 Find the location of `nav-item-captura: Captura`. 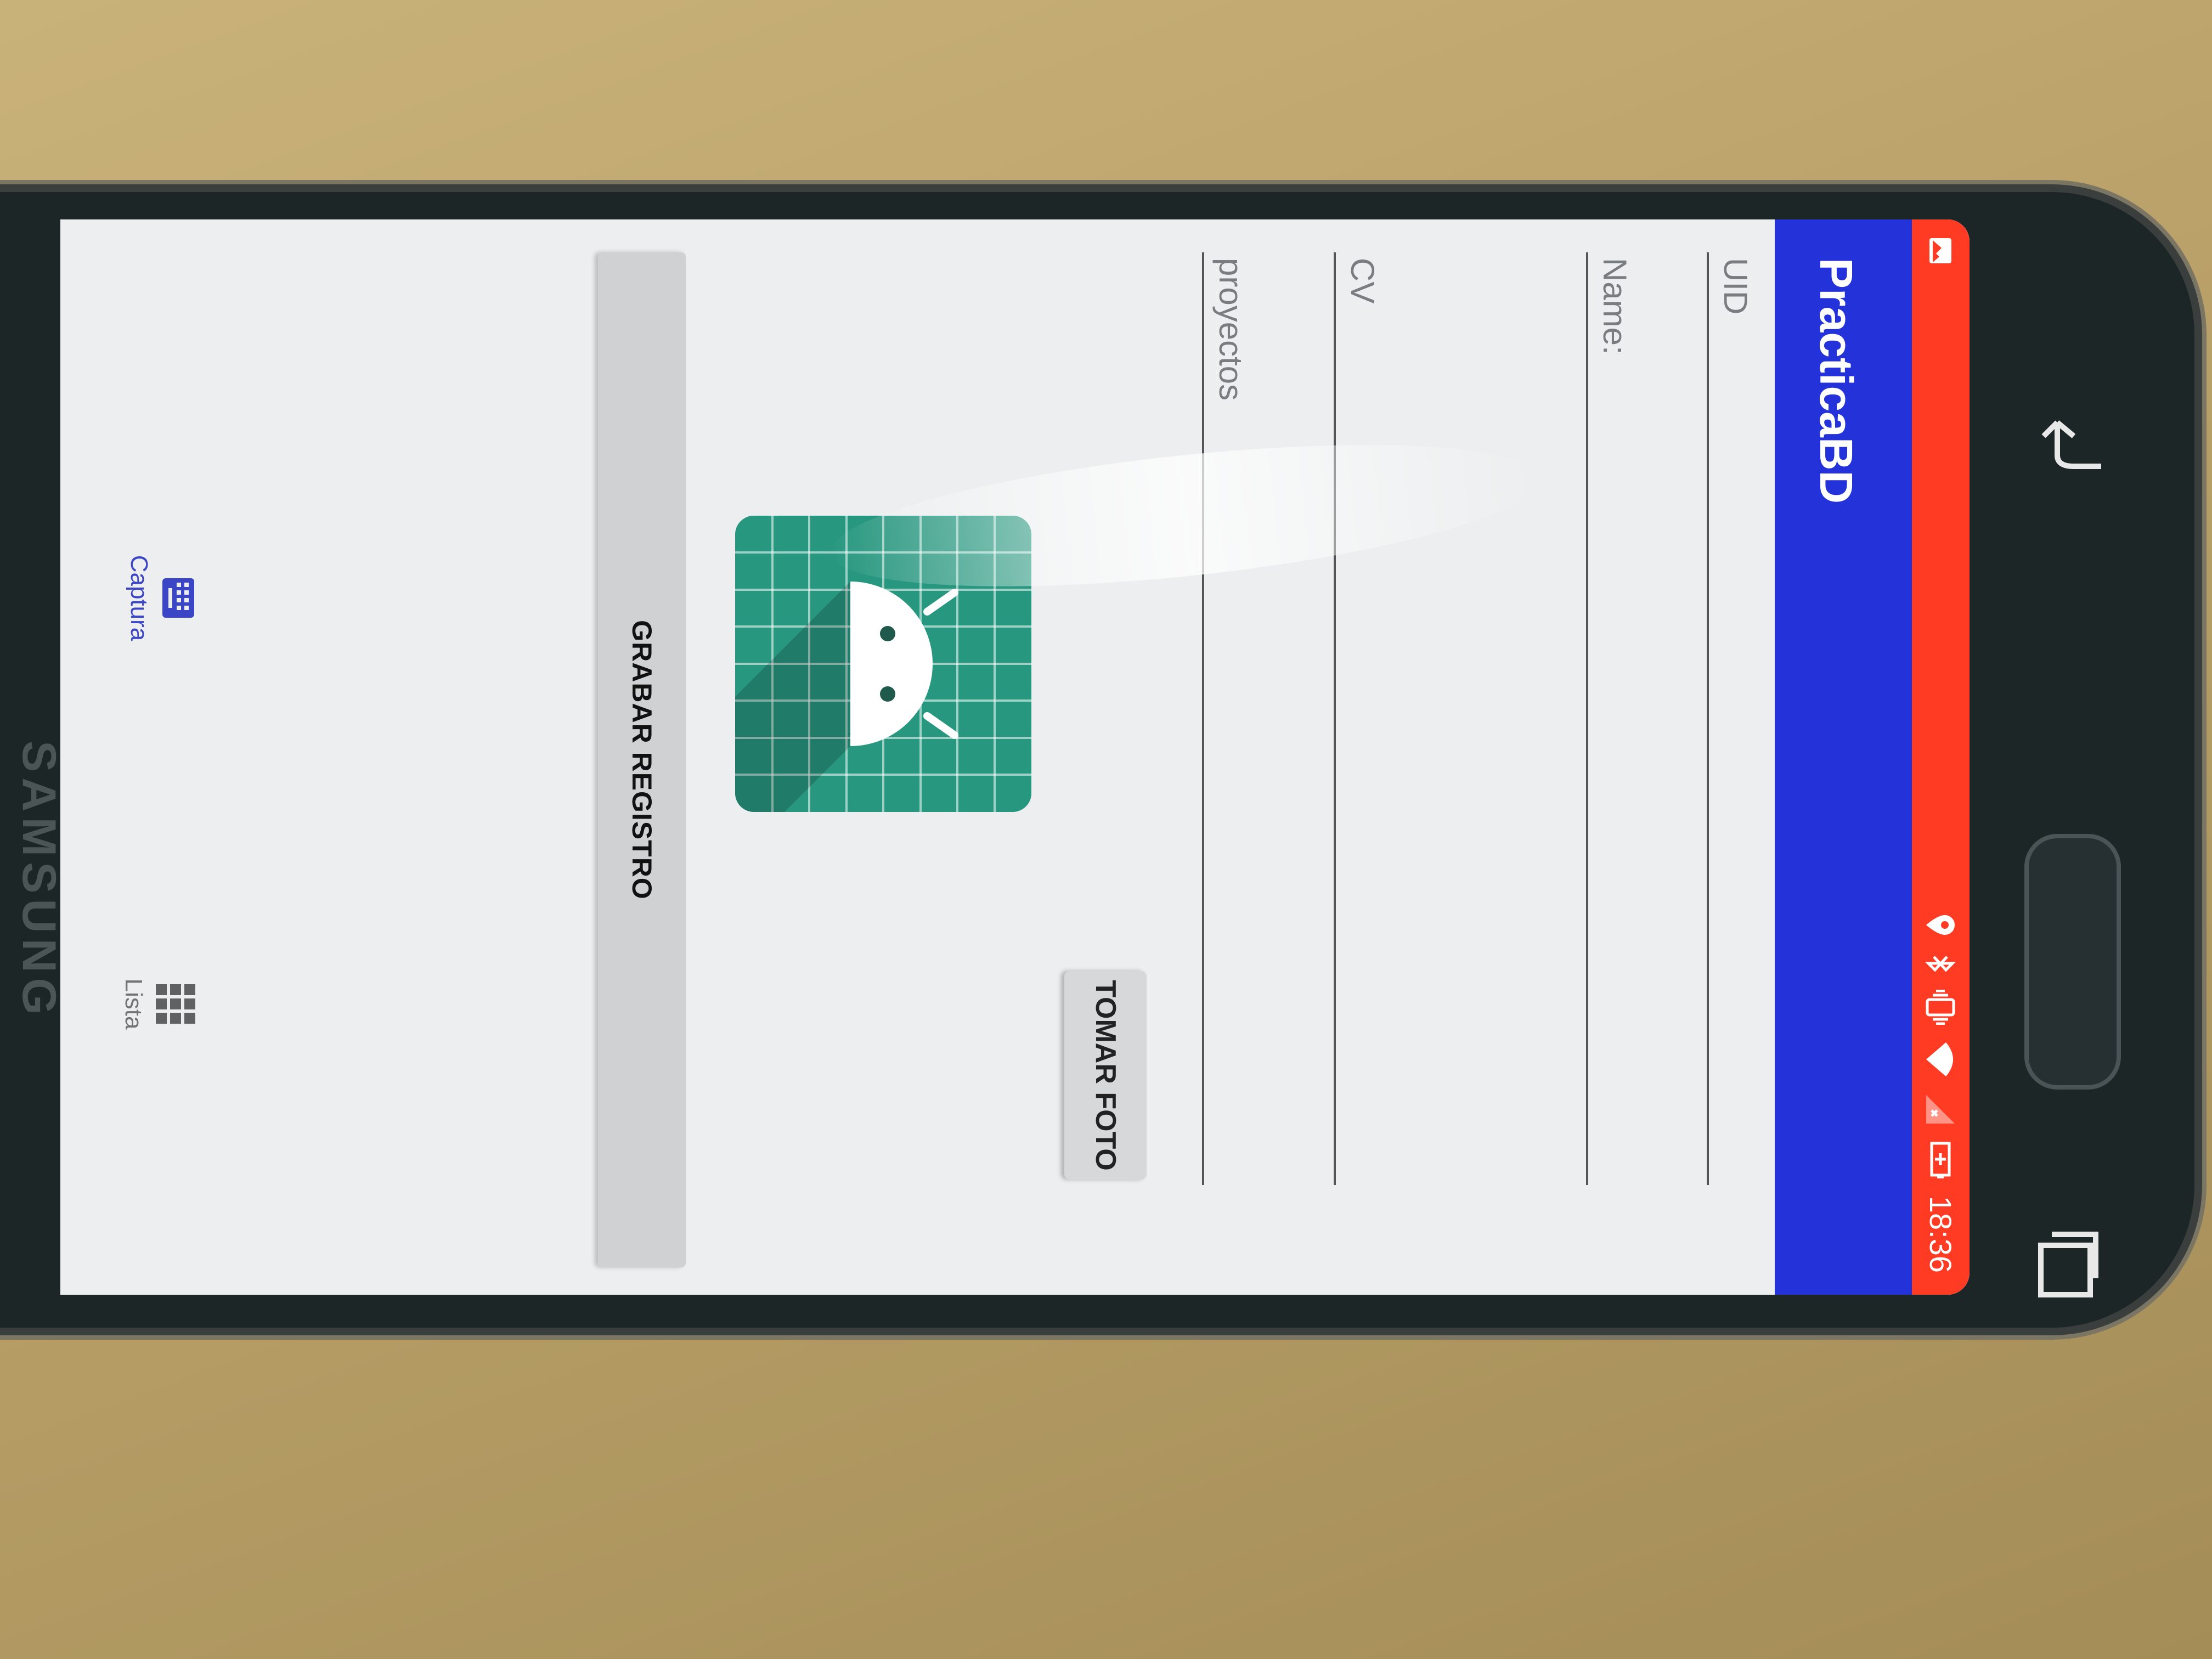

nav-item-captura: Captura is located at coordinates (137, 598).